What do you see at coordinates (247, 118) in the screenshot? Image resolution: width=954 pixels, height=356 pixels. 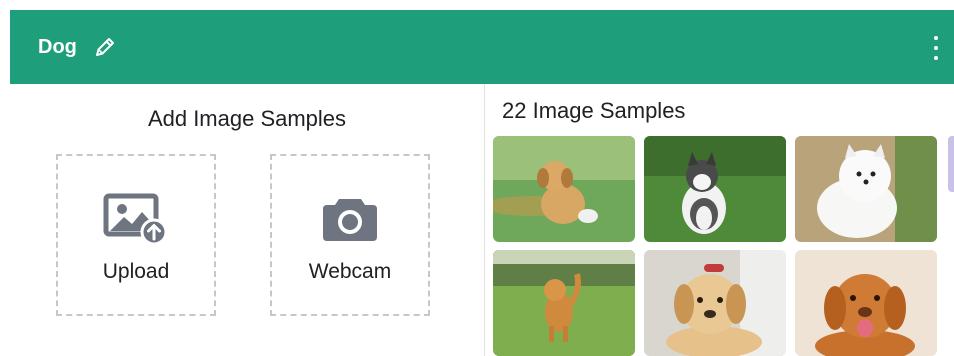 I see `add-samples-title: Add Image Samples` at bounding box center [247, 118].